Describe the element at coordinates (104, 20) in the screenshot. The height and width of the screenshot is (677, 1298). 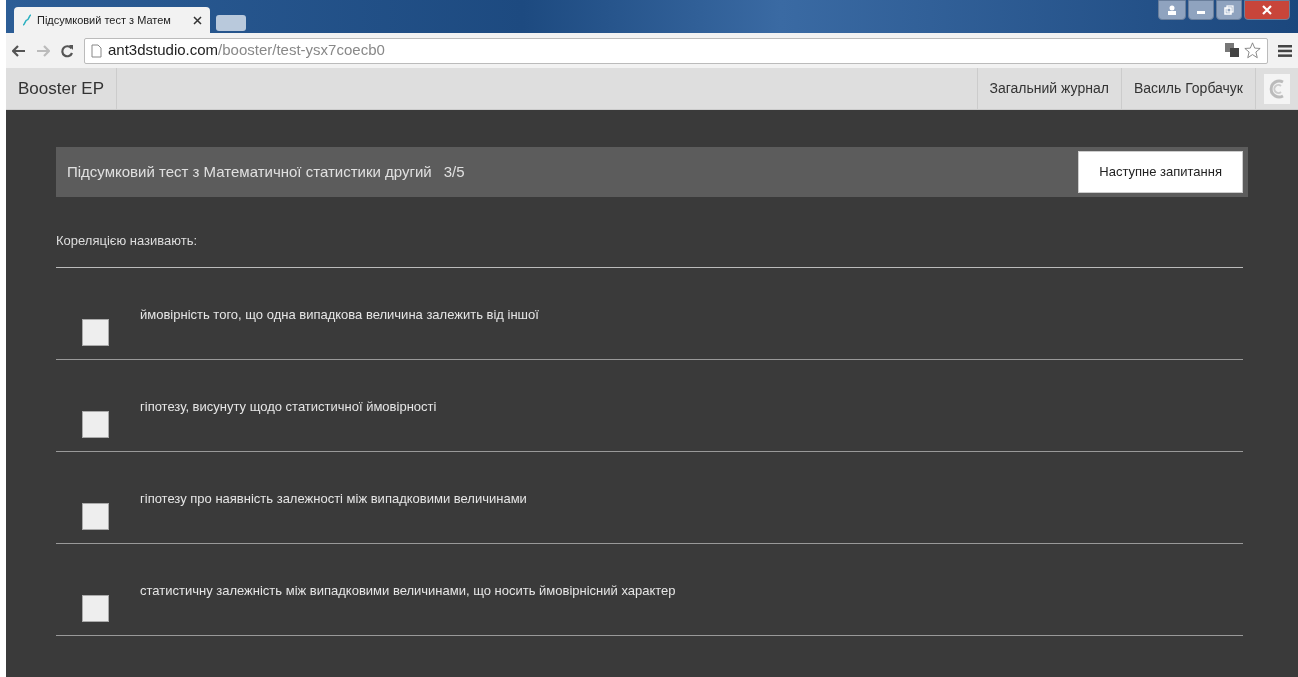
I see `tab-title: Підсумковий тест з Матем` at that location.